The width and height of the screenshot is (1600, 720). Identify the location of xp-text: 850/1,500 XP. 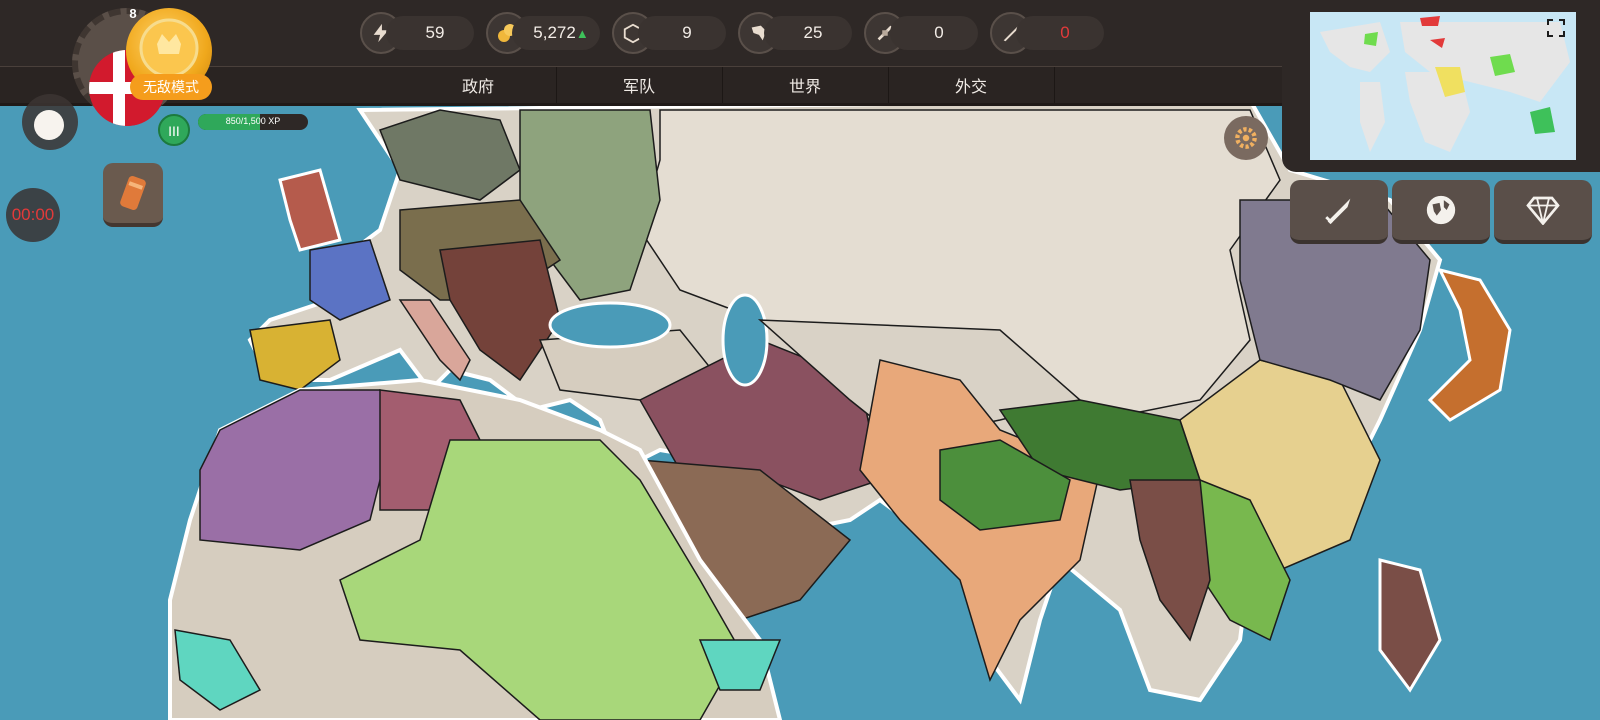
(253, 121).